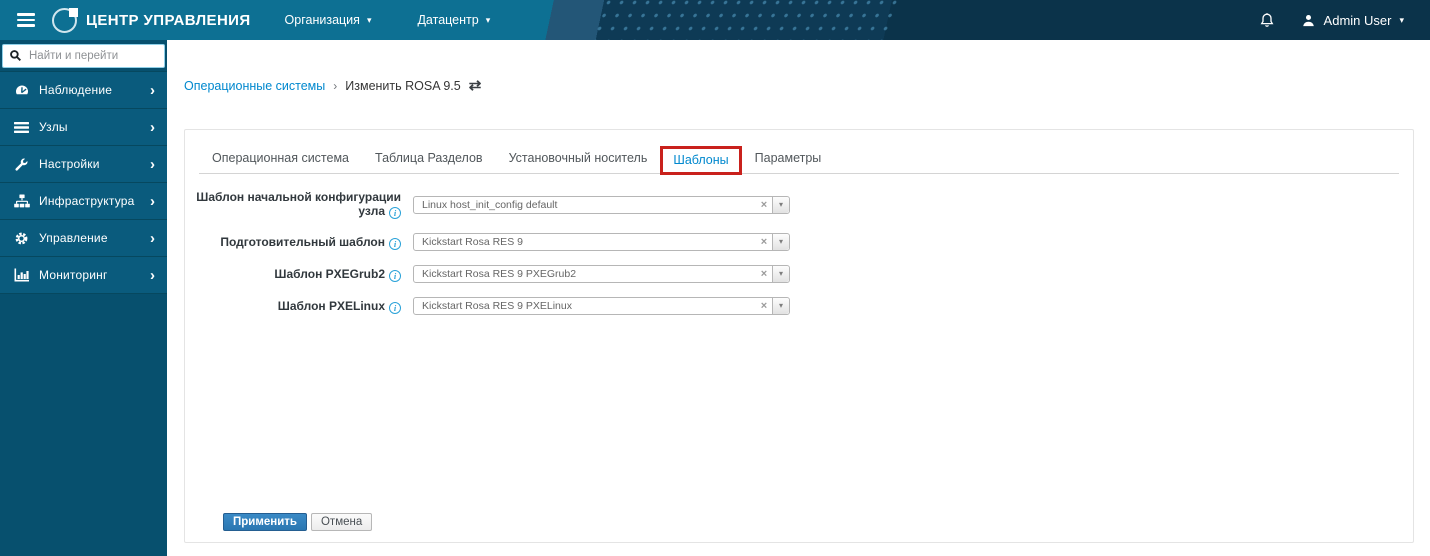  Describe the element at coordinates (298, 204) in the screenshot. I see `field-label: Шаблон начальной конфигурации узла` at that location.